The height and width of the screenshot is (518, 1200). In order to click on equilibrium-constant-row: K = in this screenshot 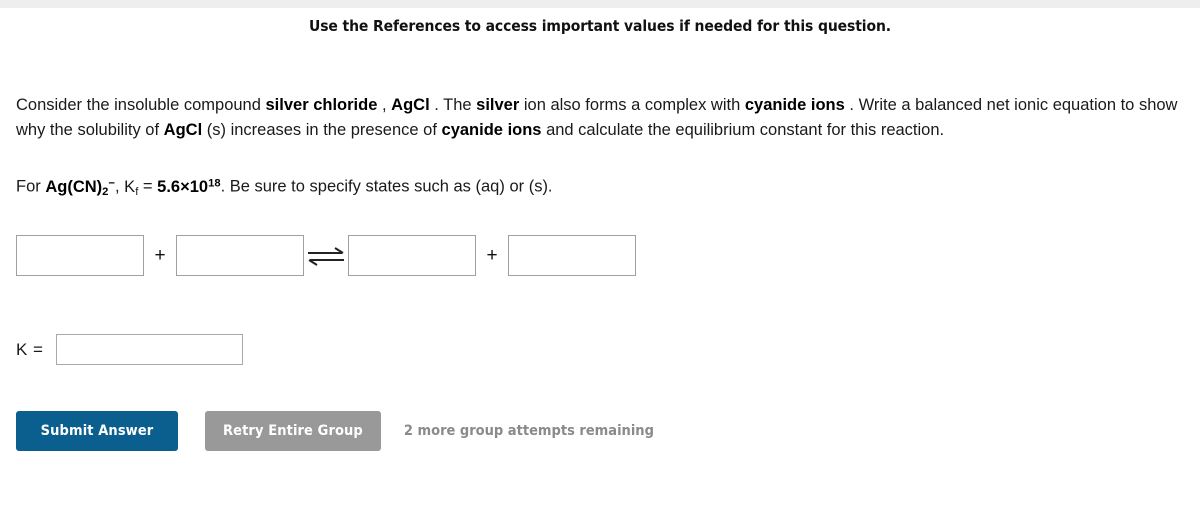, I will do `click(600, 350)`.